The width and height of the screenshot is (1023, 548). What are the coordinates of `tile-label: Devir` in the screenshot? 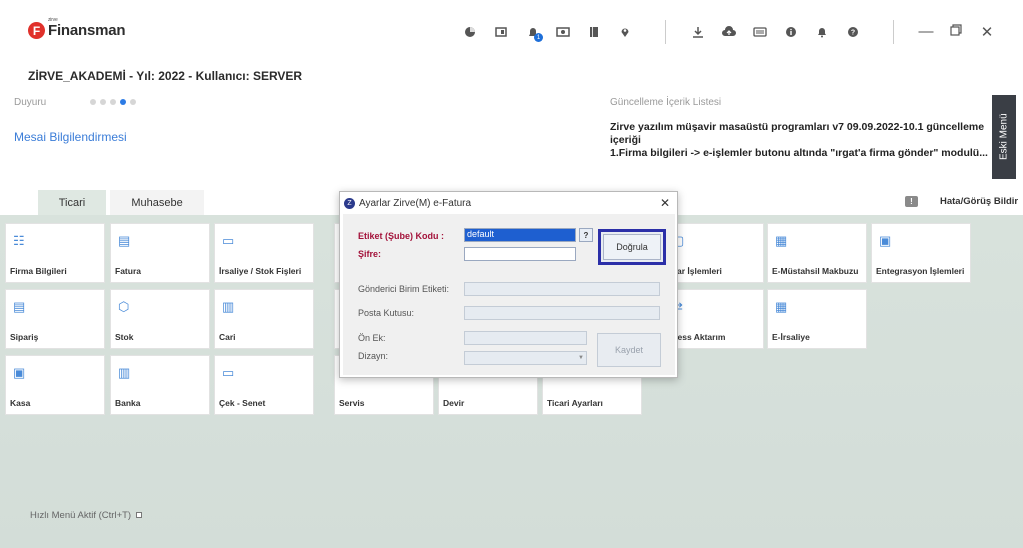 It's located at (454, 403).